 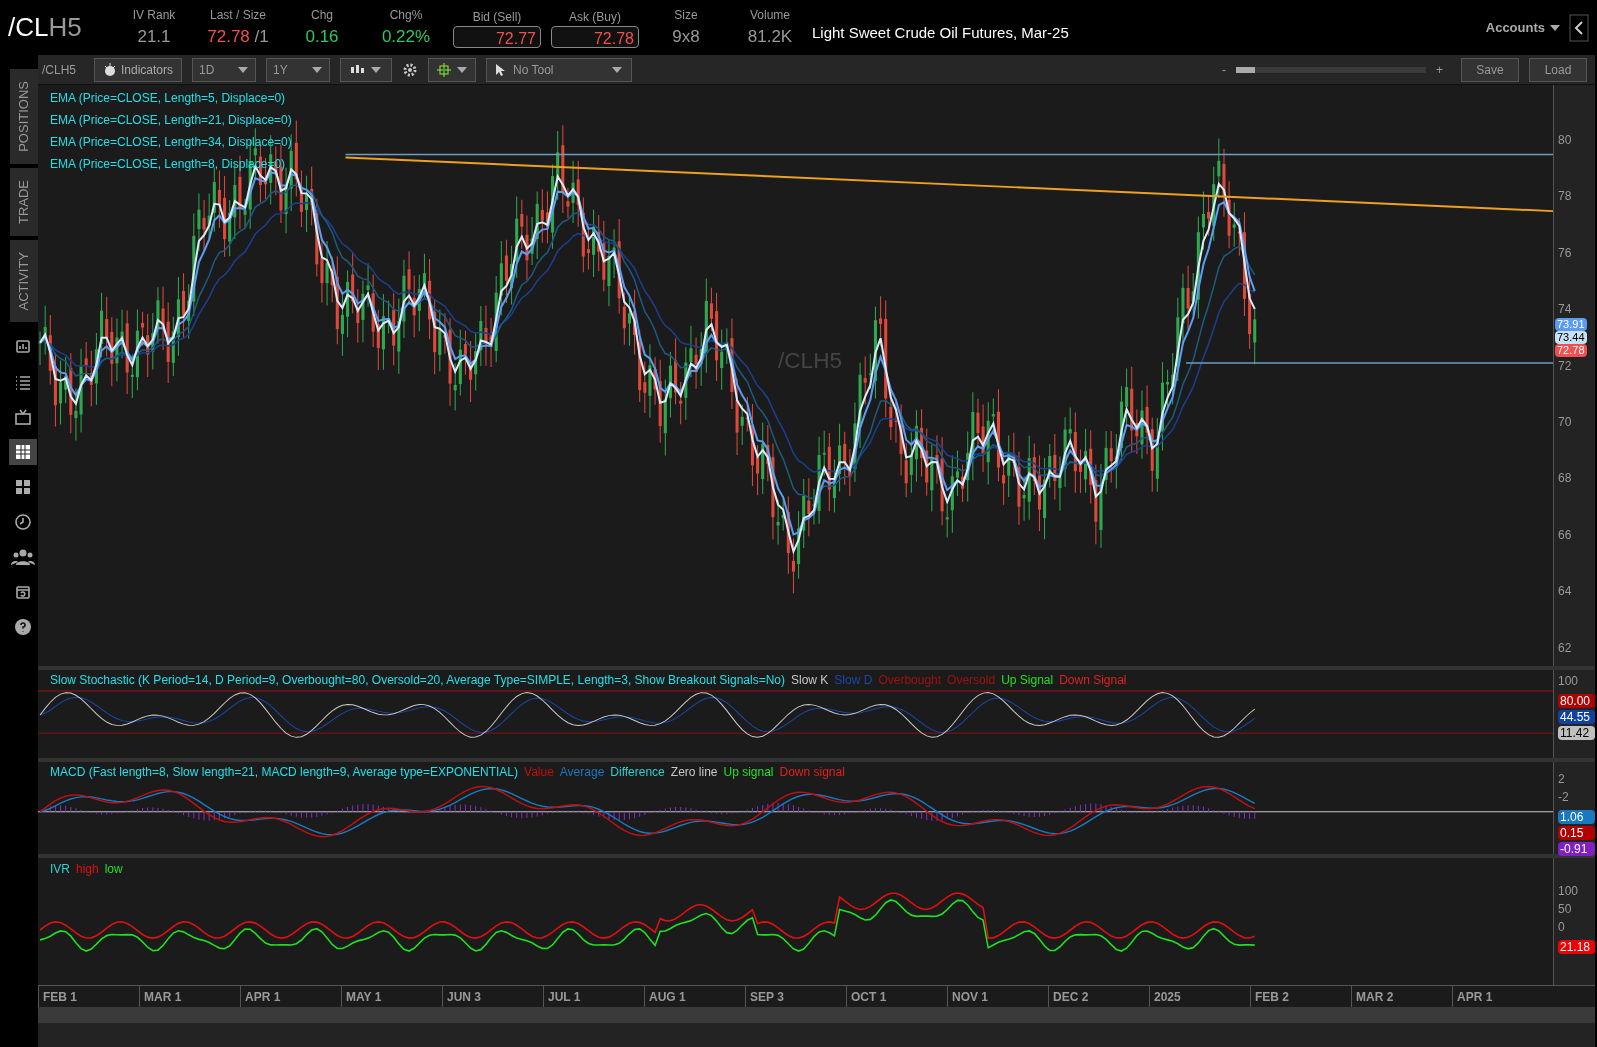 I want to click on side-tab: TRADE, so click(x=24, y=201).